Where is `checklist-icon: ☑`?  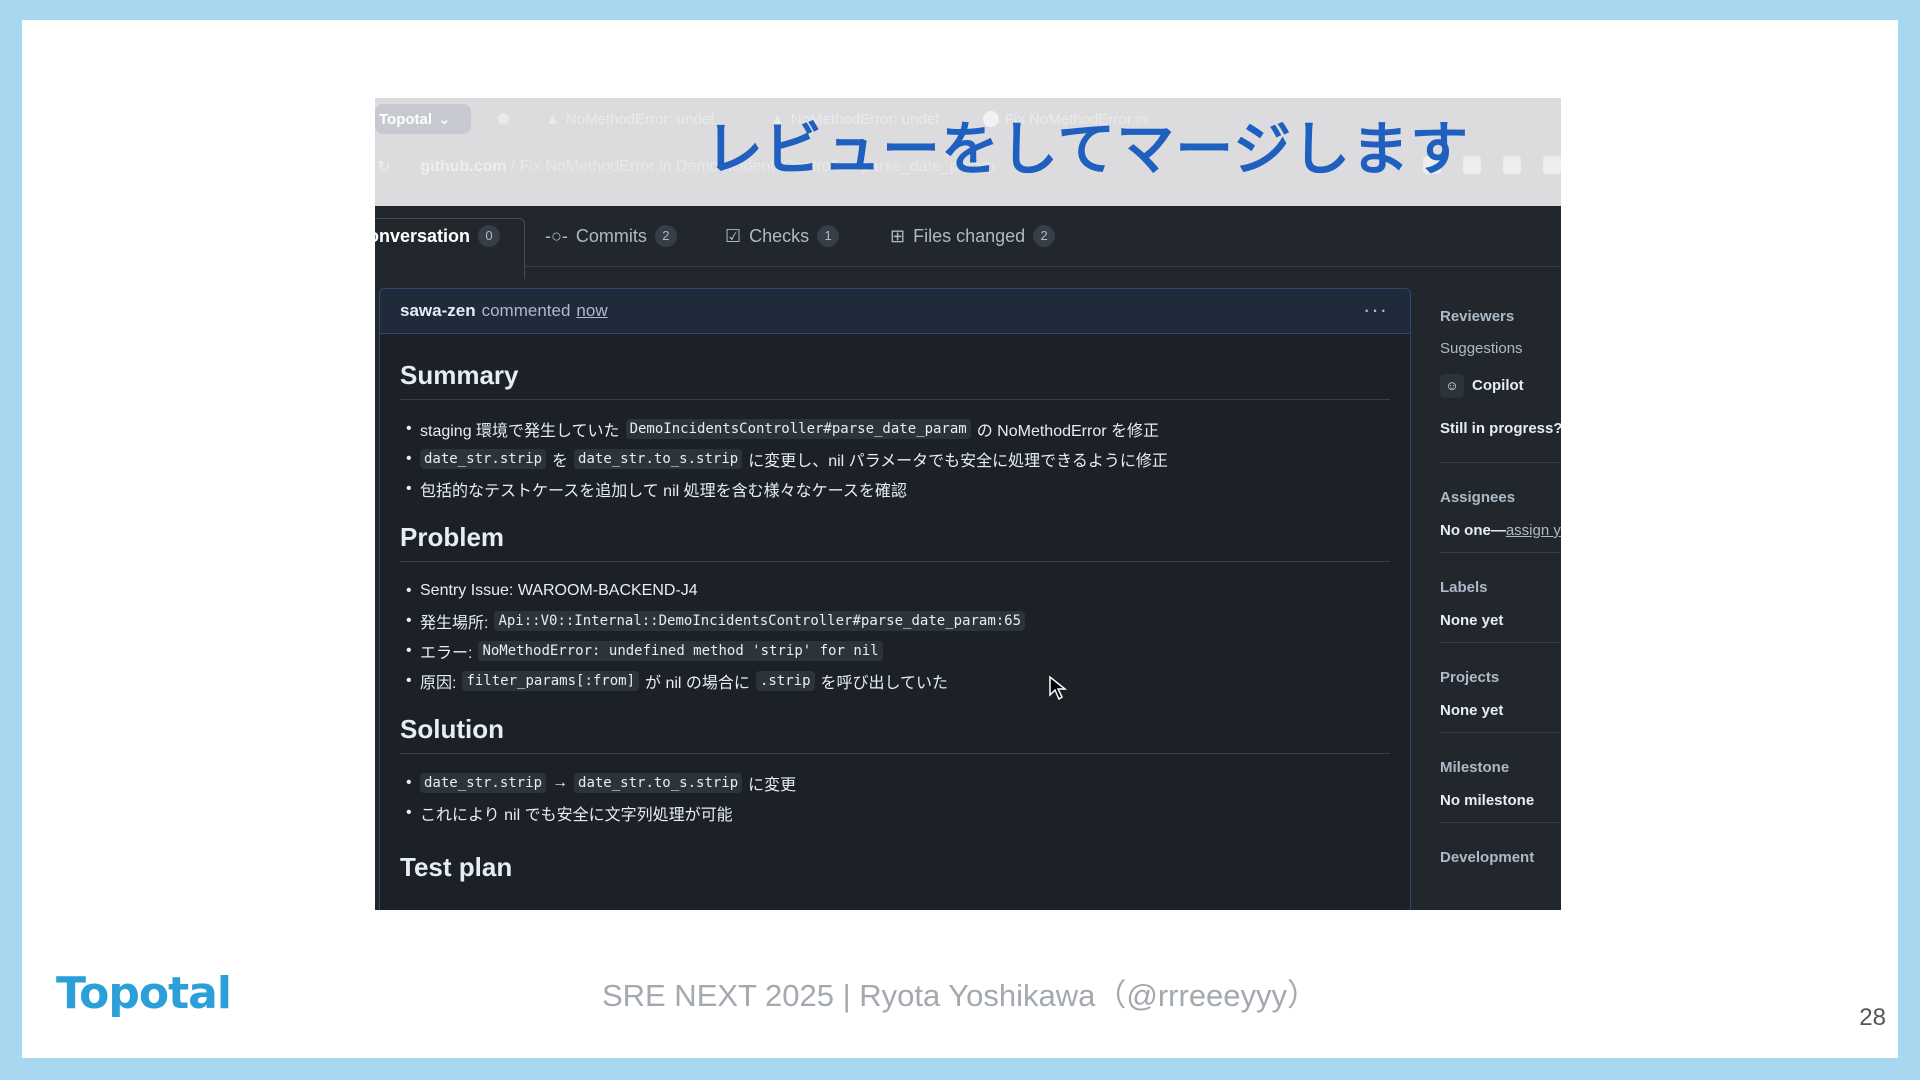 checklist-icon: ☑ is located at coordinates (733, 235).